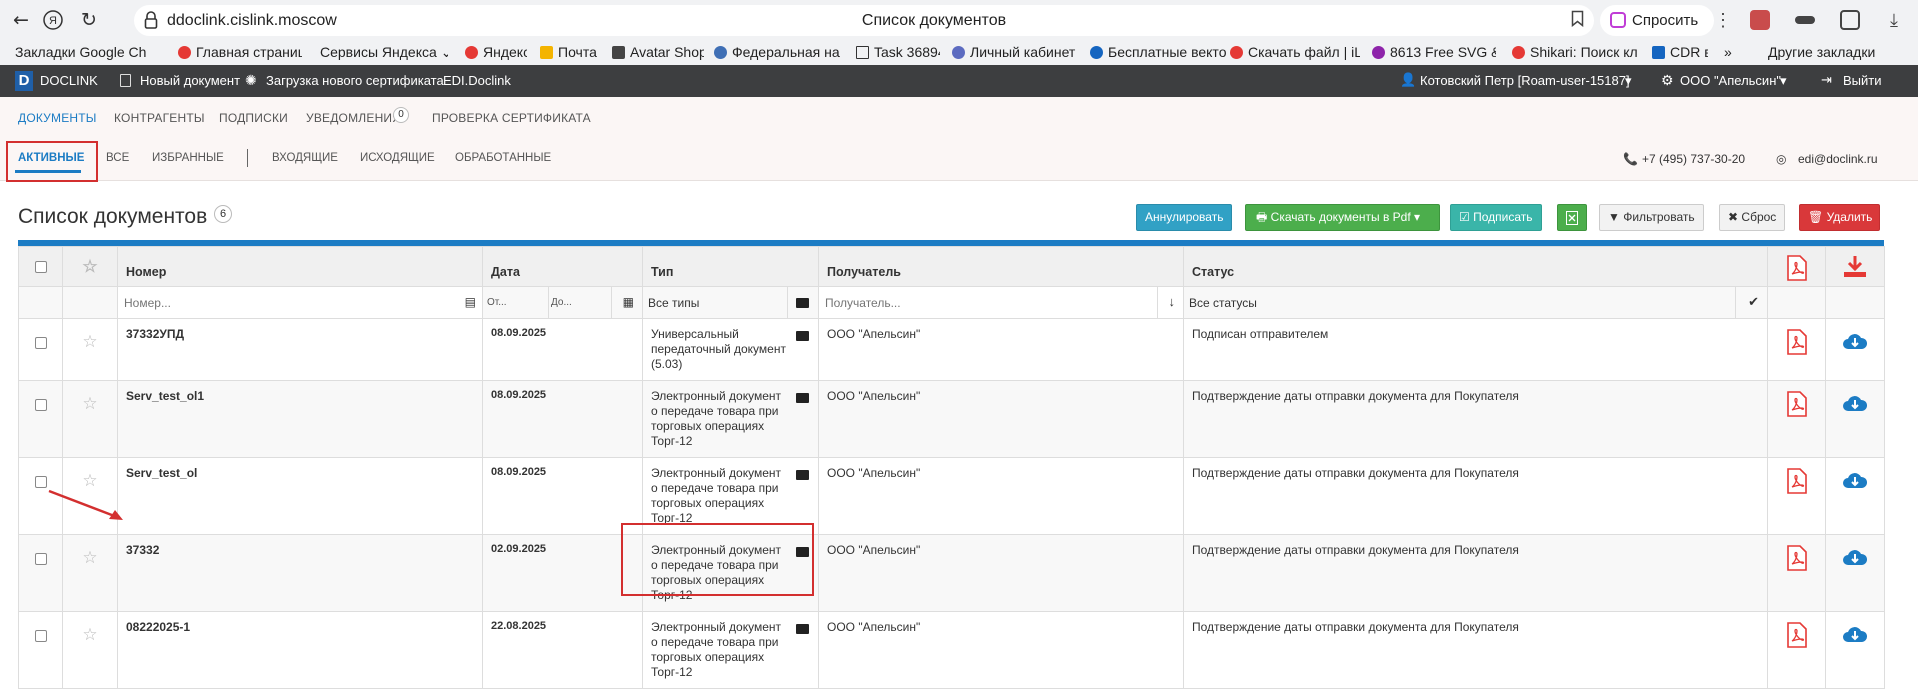 This screenshot has height=689, width=1918. What do you see at coordinates (503, 158) in the screenshot?
I see `tab-processed: ОБРАБОТАННЫЕ` at bounding box center [503, 158].